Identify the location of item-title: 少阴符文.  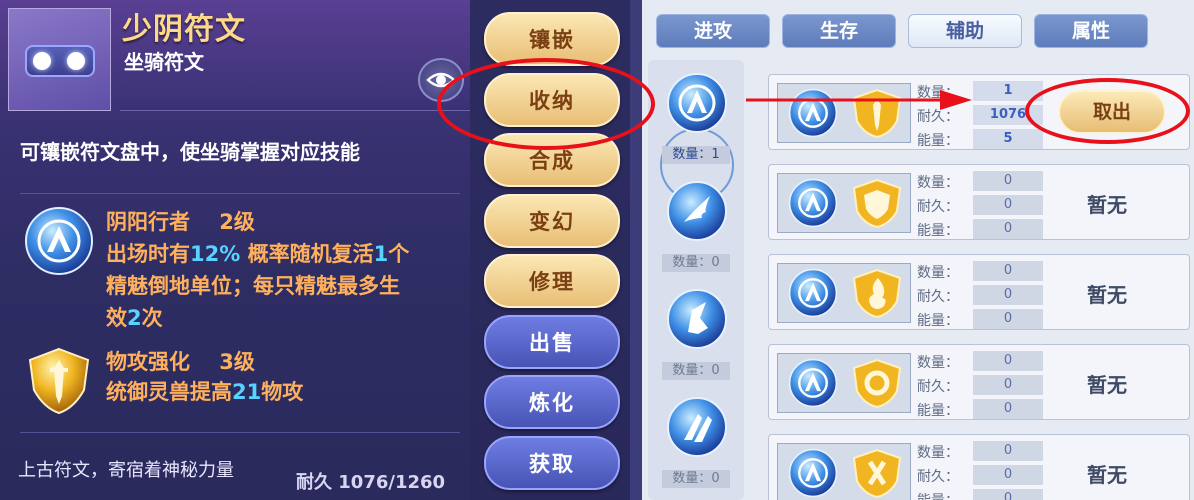
(184, 29).